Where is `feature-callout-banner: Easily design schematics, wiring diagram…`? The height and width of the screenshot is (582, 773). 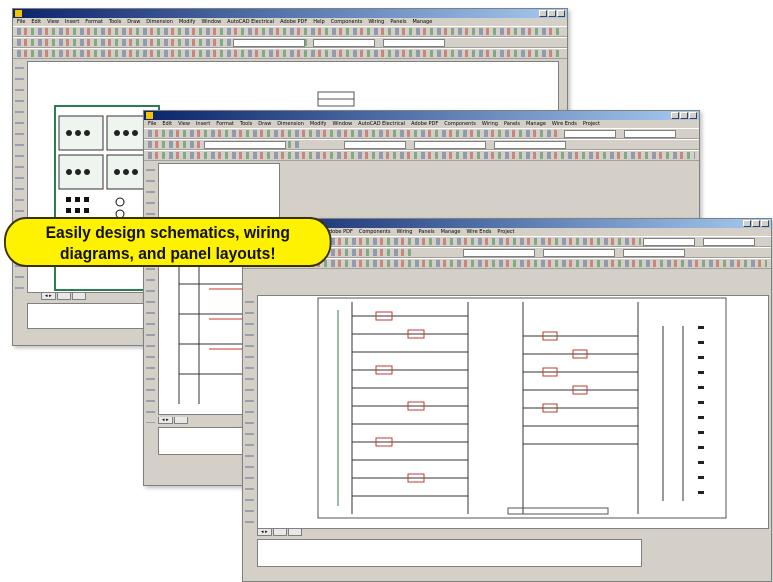 feature-callout-banner: Easily design schematics, wiring diagram… is located at coordinates (168, 242).